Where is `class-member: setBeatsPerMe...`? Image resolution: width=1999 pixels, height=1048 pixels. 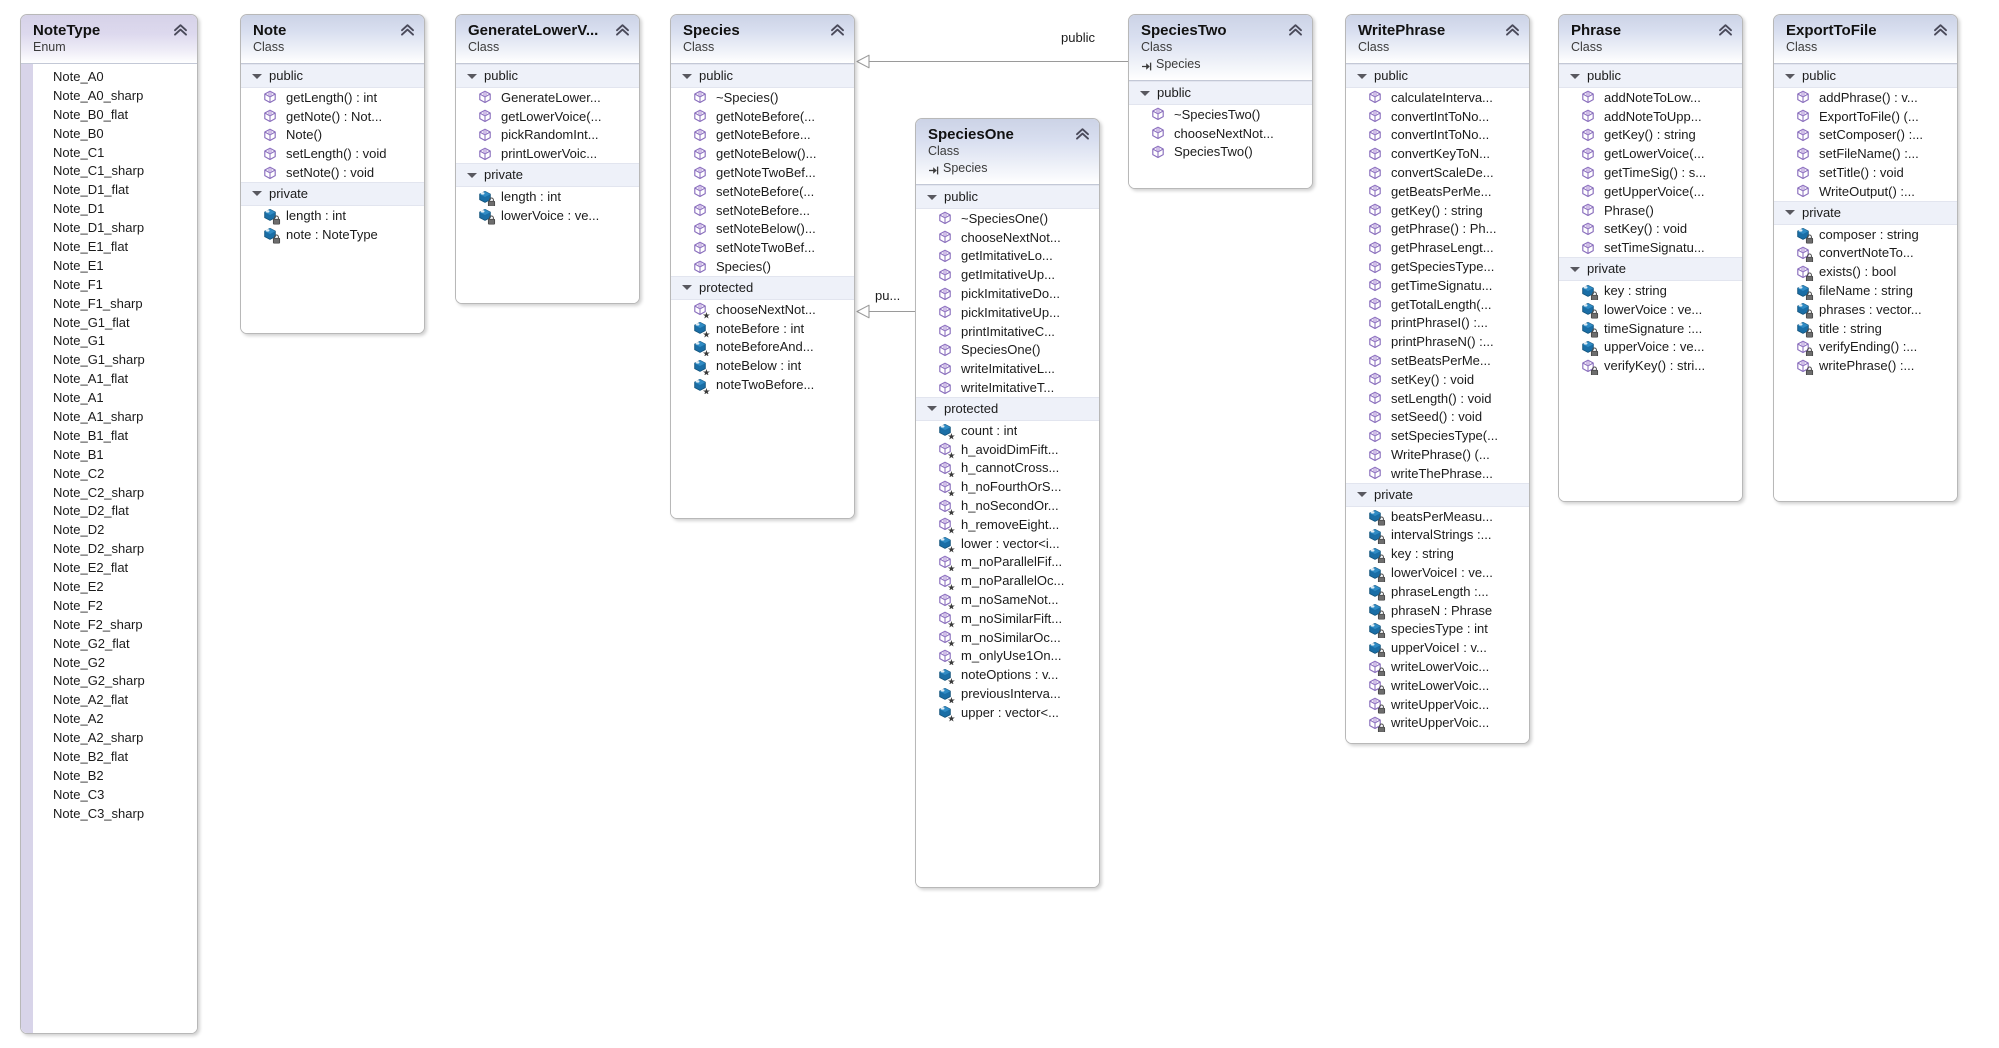
class-member: setBeatsPerMe... is located at coordinates (1437, 360).